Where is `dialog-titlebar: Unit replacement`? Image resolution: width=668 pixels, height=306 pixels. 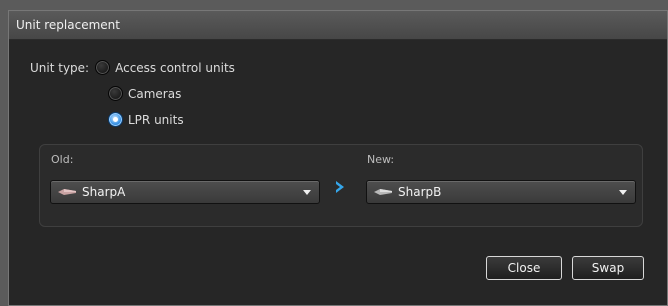
dialog-titlebar: Unit replacement is located at coordinates (338, 25).